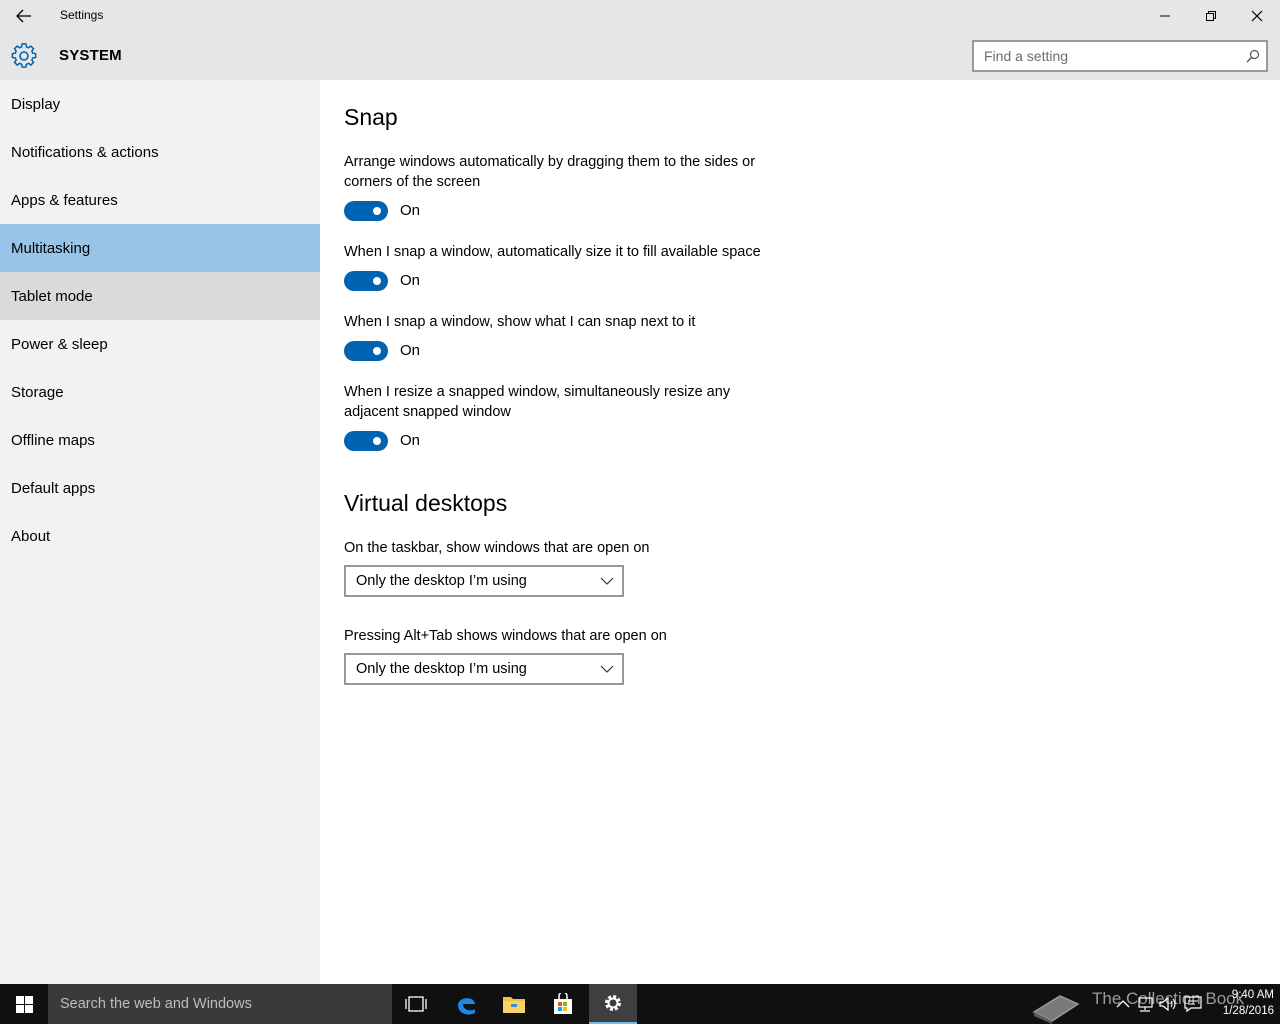  I want to click on taskbar-search-box: Search the web and Windows, so click(220, 1004).